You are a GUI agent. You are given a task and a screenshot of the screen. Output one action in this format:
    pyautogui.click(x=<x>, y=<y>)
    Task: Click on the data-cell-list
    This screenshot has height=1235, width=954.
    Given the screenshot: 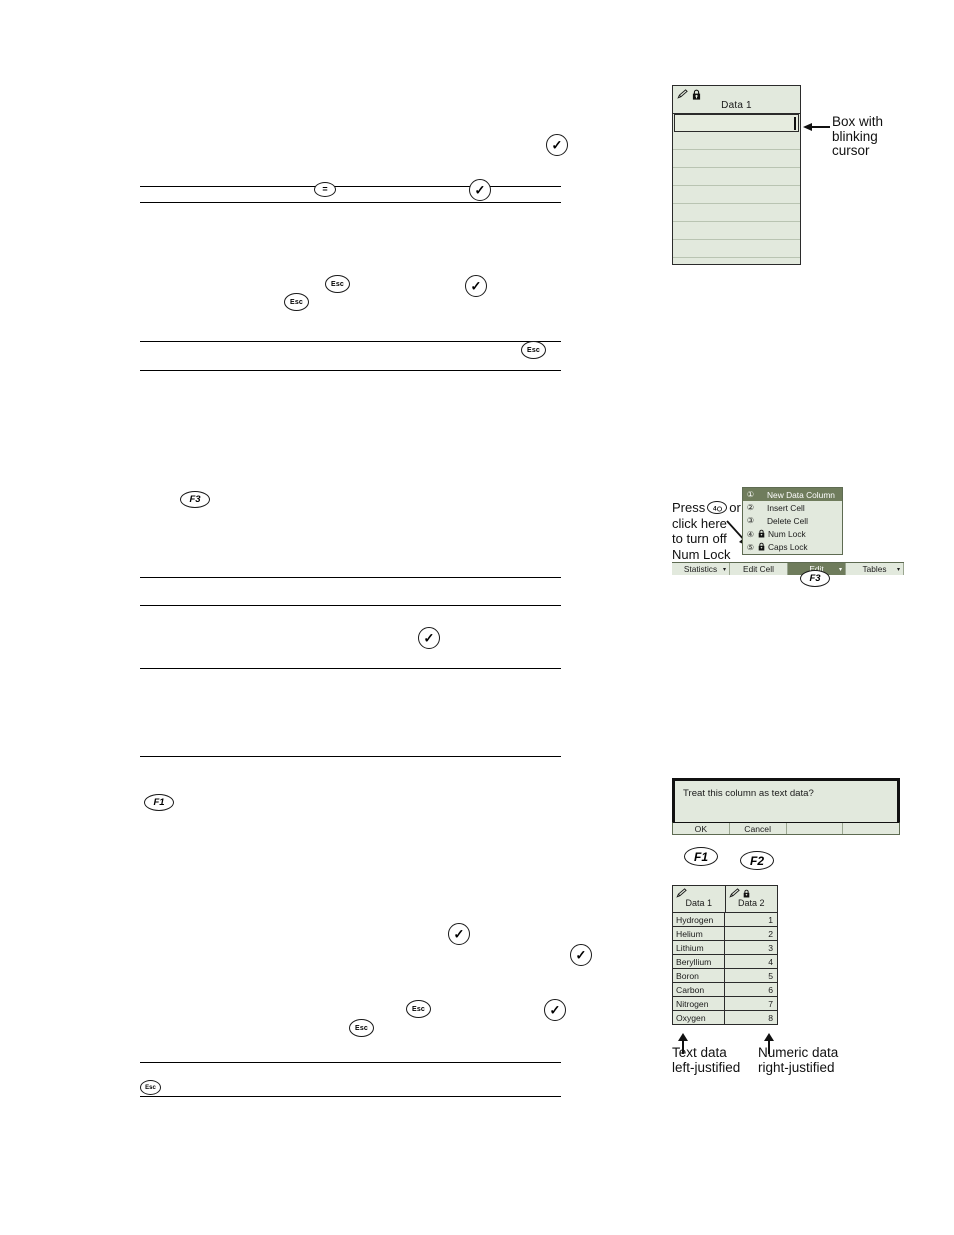 What is the action you would take?
    pyautogui.click(x=736, y=186)
    